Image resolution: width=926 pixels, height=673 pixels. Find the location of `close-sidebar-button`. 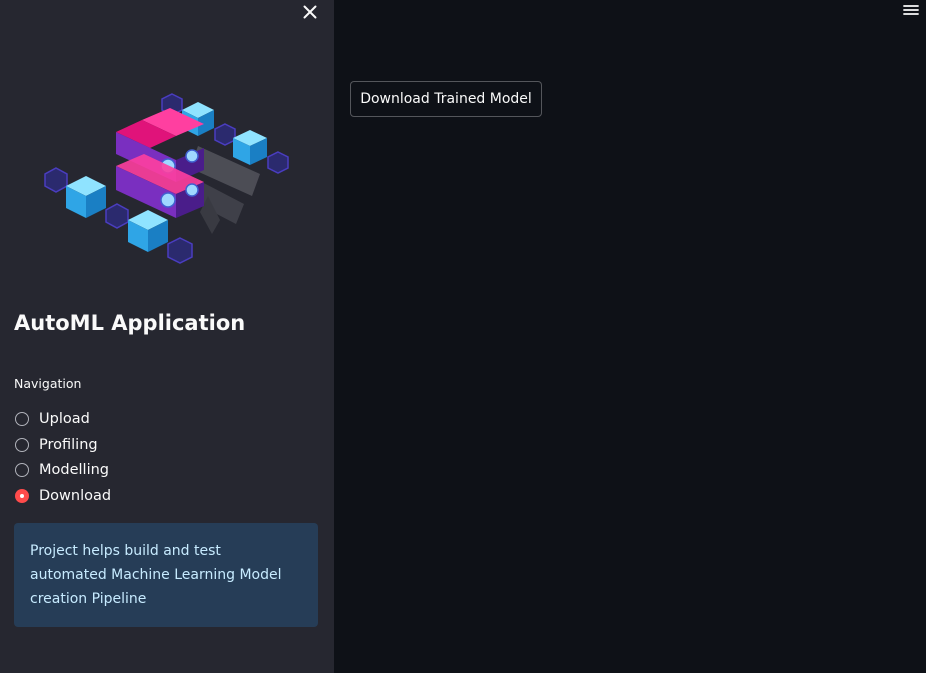

close-sidebar-button is located at coordinates (310, 12).